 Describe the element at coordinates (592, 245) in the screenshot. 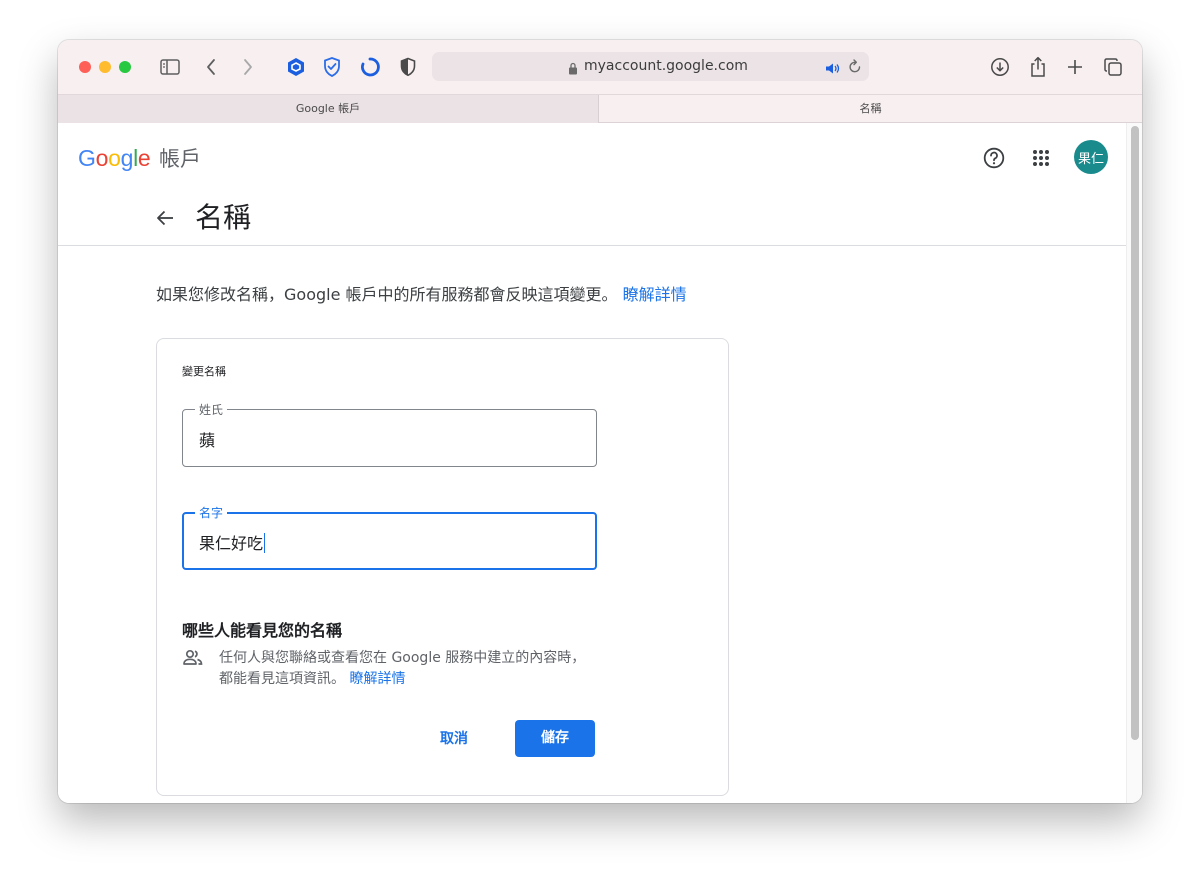

I see `header-divider` at that location.